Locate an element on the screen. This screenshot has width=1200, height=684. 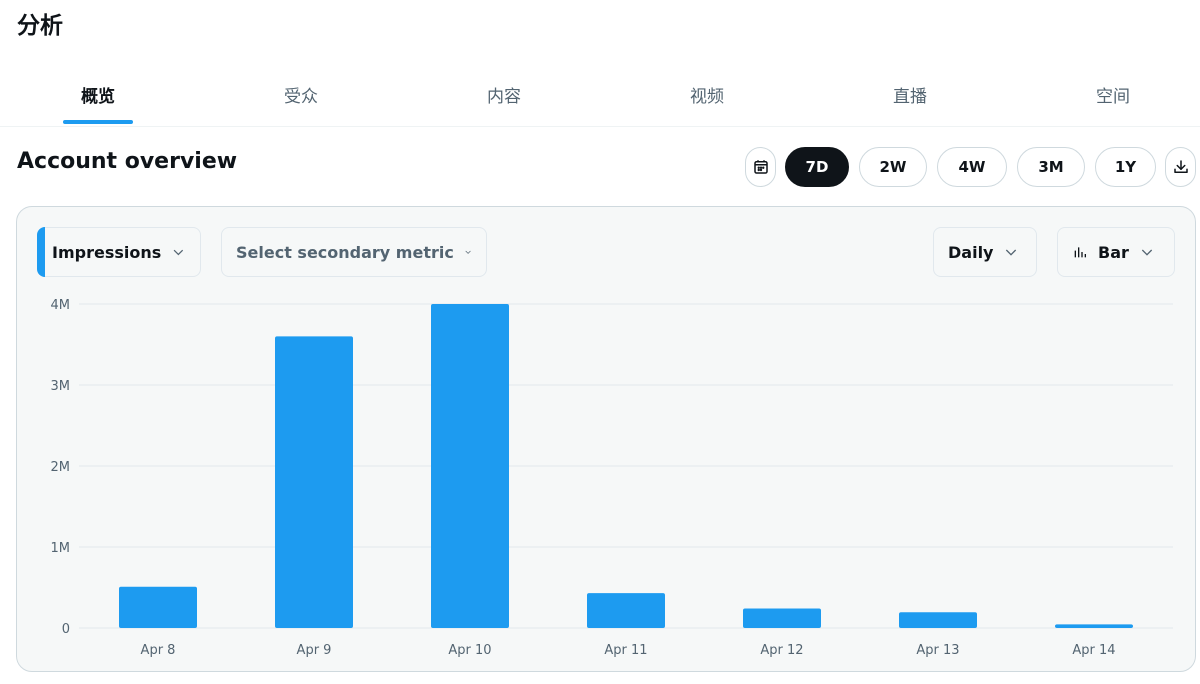
download-icon is located at coordinates (1180, 166).